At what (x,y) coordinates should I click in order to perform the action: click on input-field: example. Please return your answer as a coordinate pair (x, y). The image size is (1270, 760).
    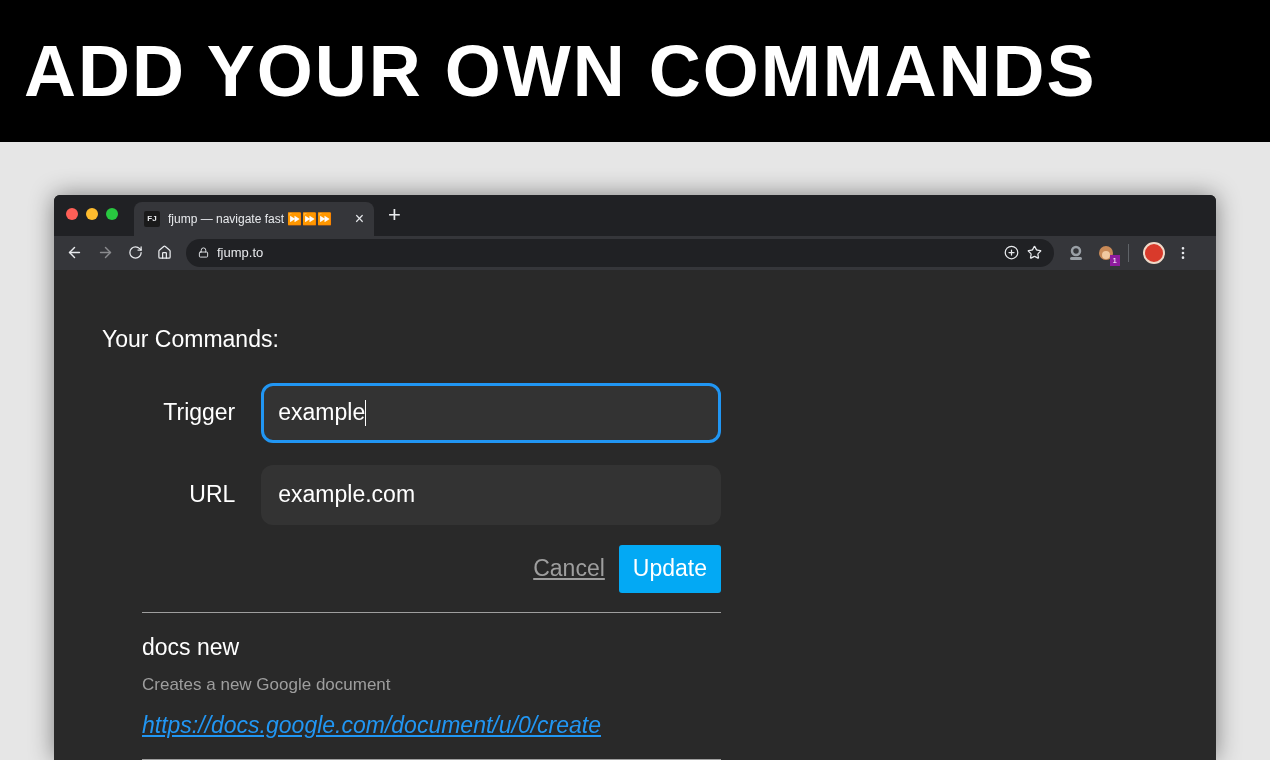
    Looking at the image, I should click on (491, 412).